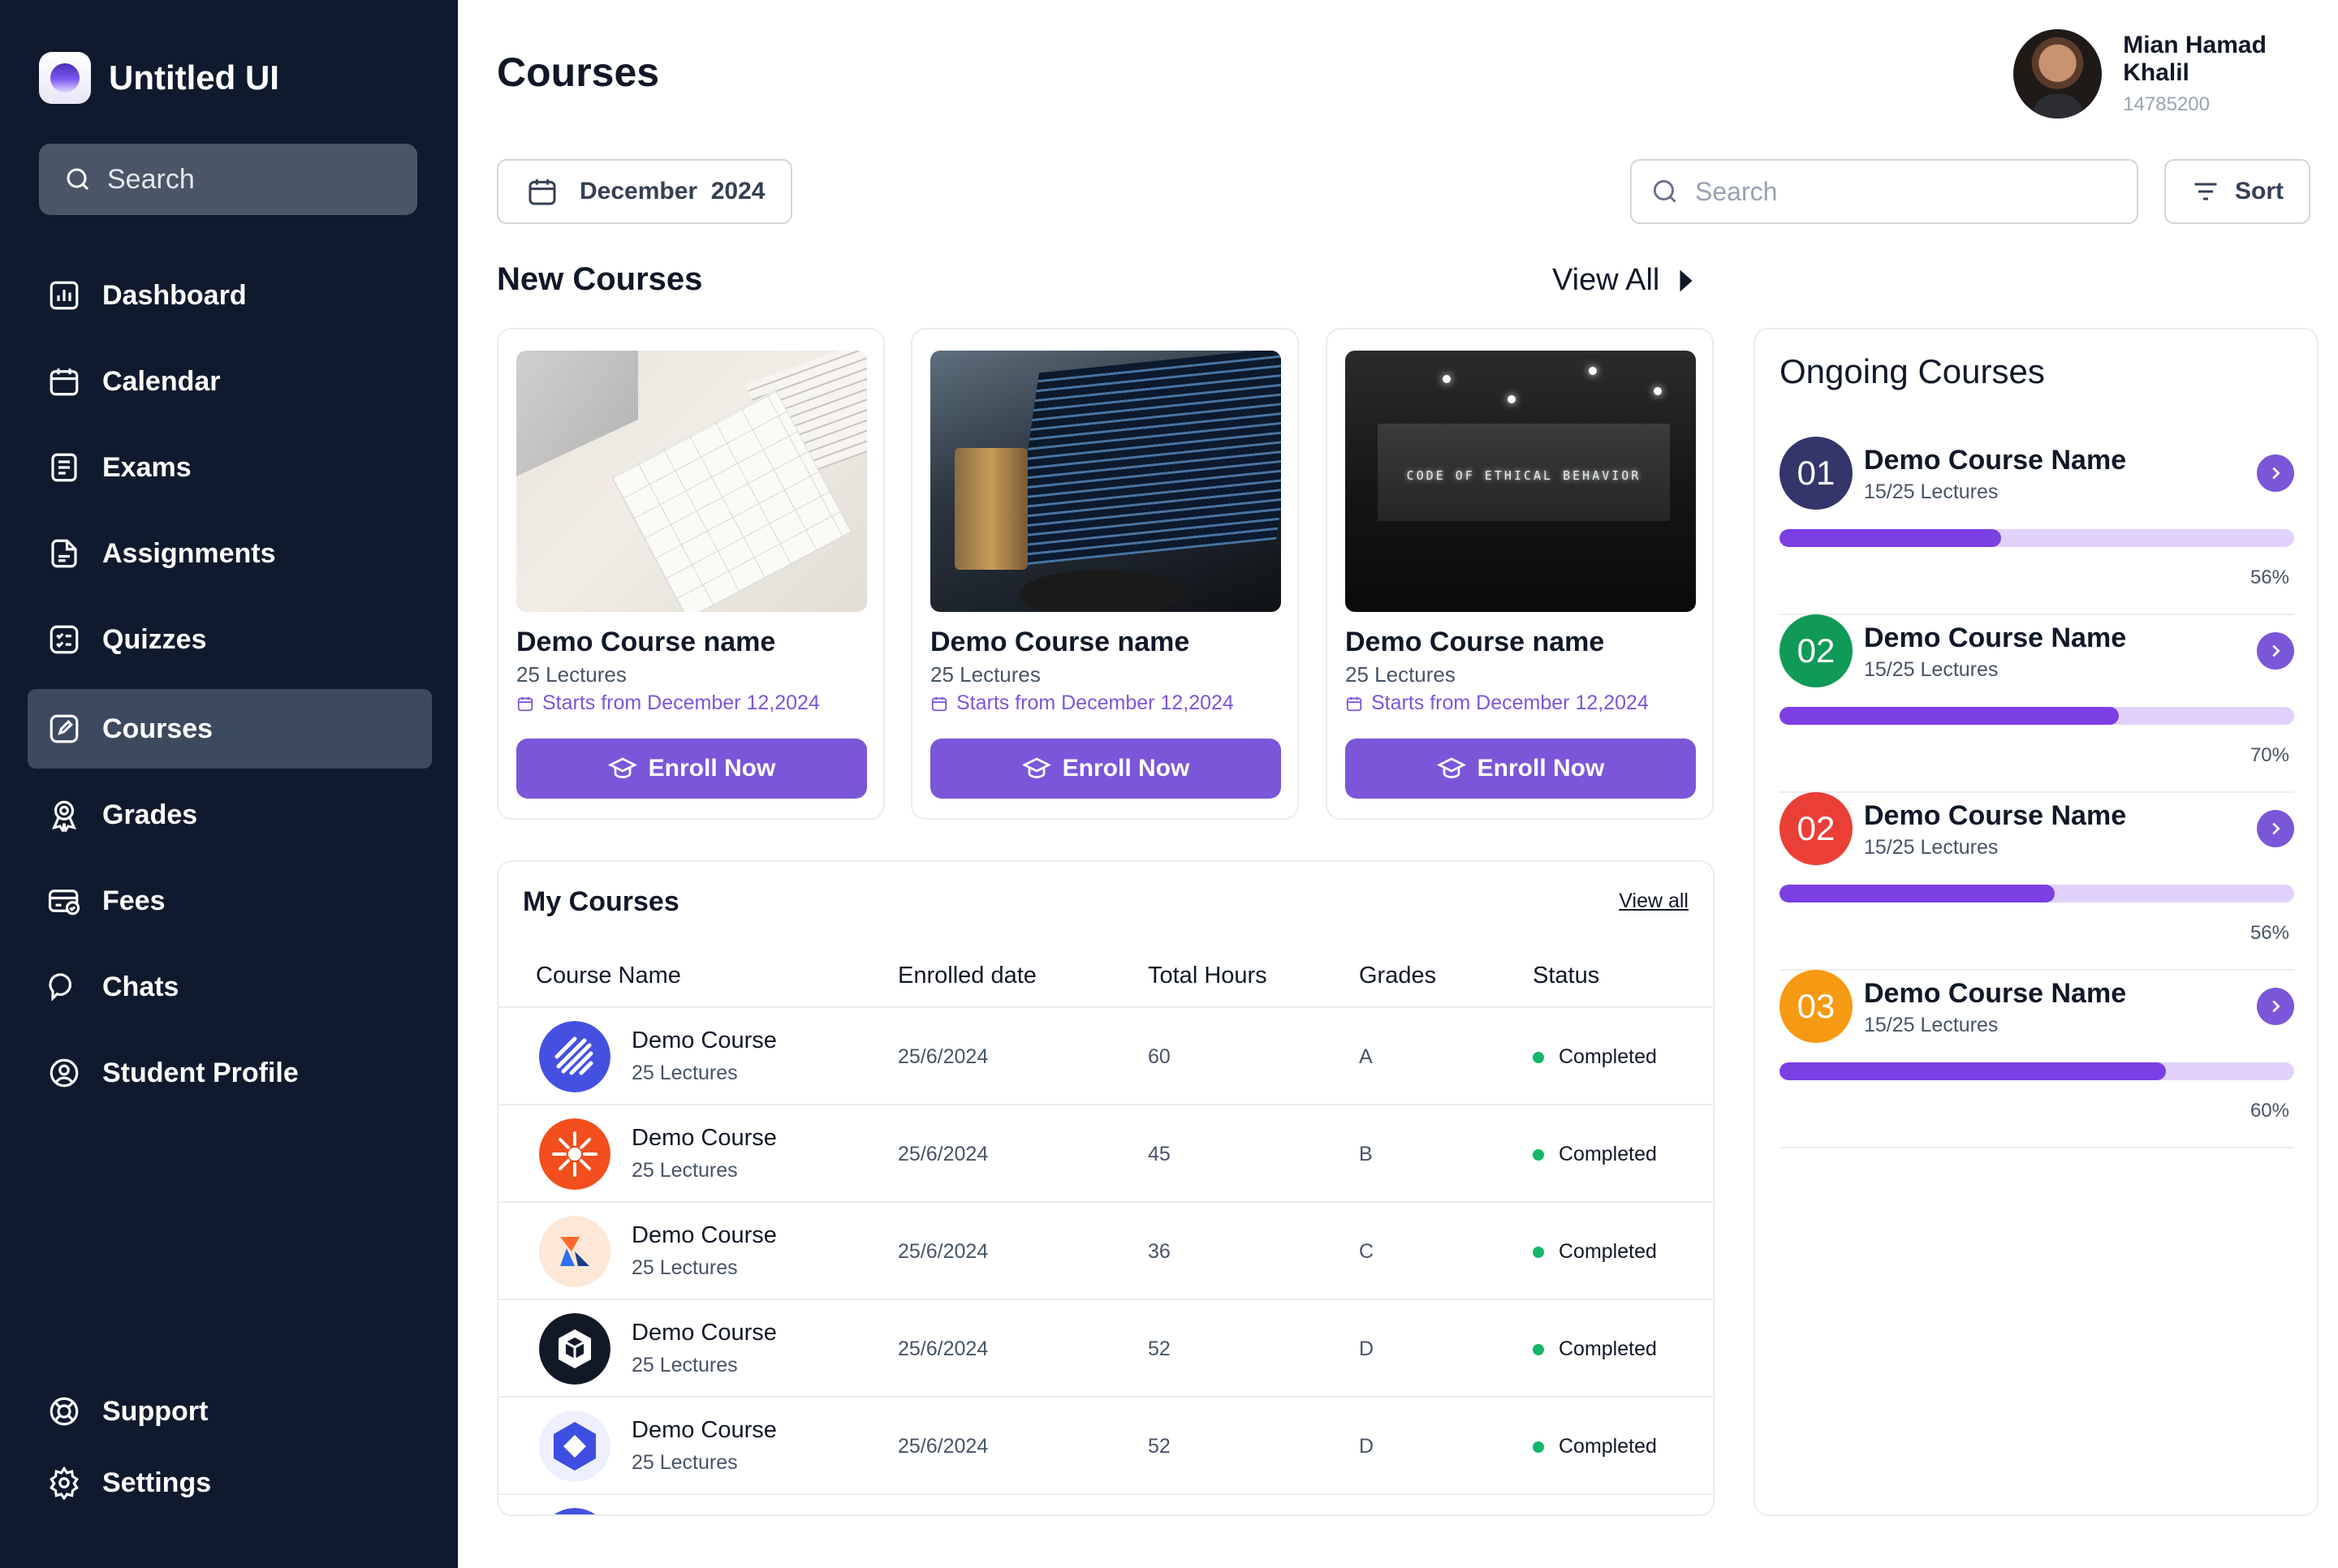  Describe the element at coordinates (189, 553) in the screenshot. I see `sidebar-item-label: Assignments` at that location.